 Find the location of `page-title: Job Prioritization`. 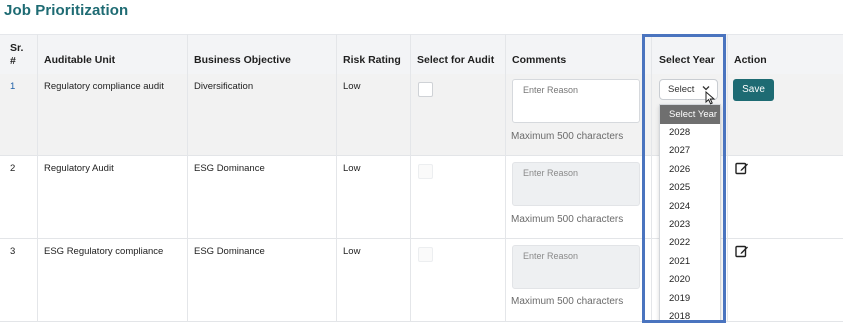

page-title: Job Prioritization is located at coordinates (66, 10).